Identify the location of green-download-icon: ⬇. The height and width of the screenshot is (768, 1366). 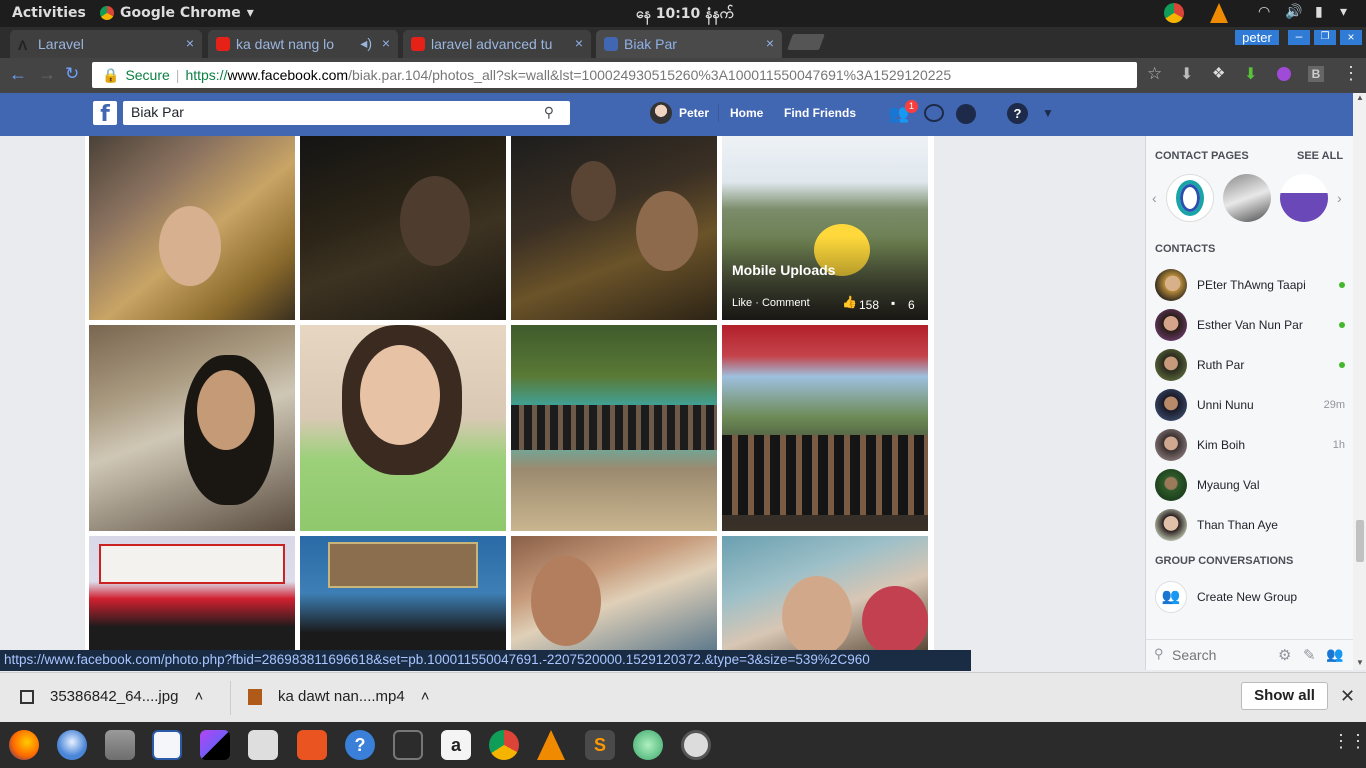
(1250, 74).